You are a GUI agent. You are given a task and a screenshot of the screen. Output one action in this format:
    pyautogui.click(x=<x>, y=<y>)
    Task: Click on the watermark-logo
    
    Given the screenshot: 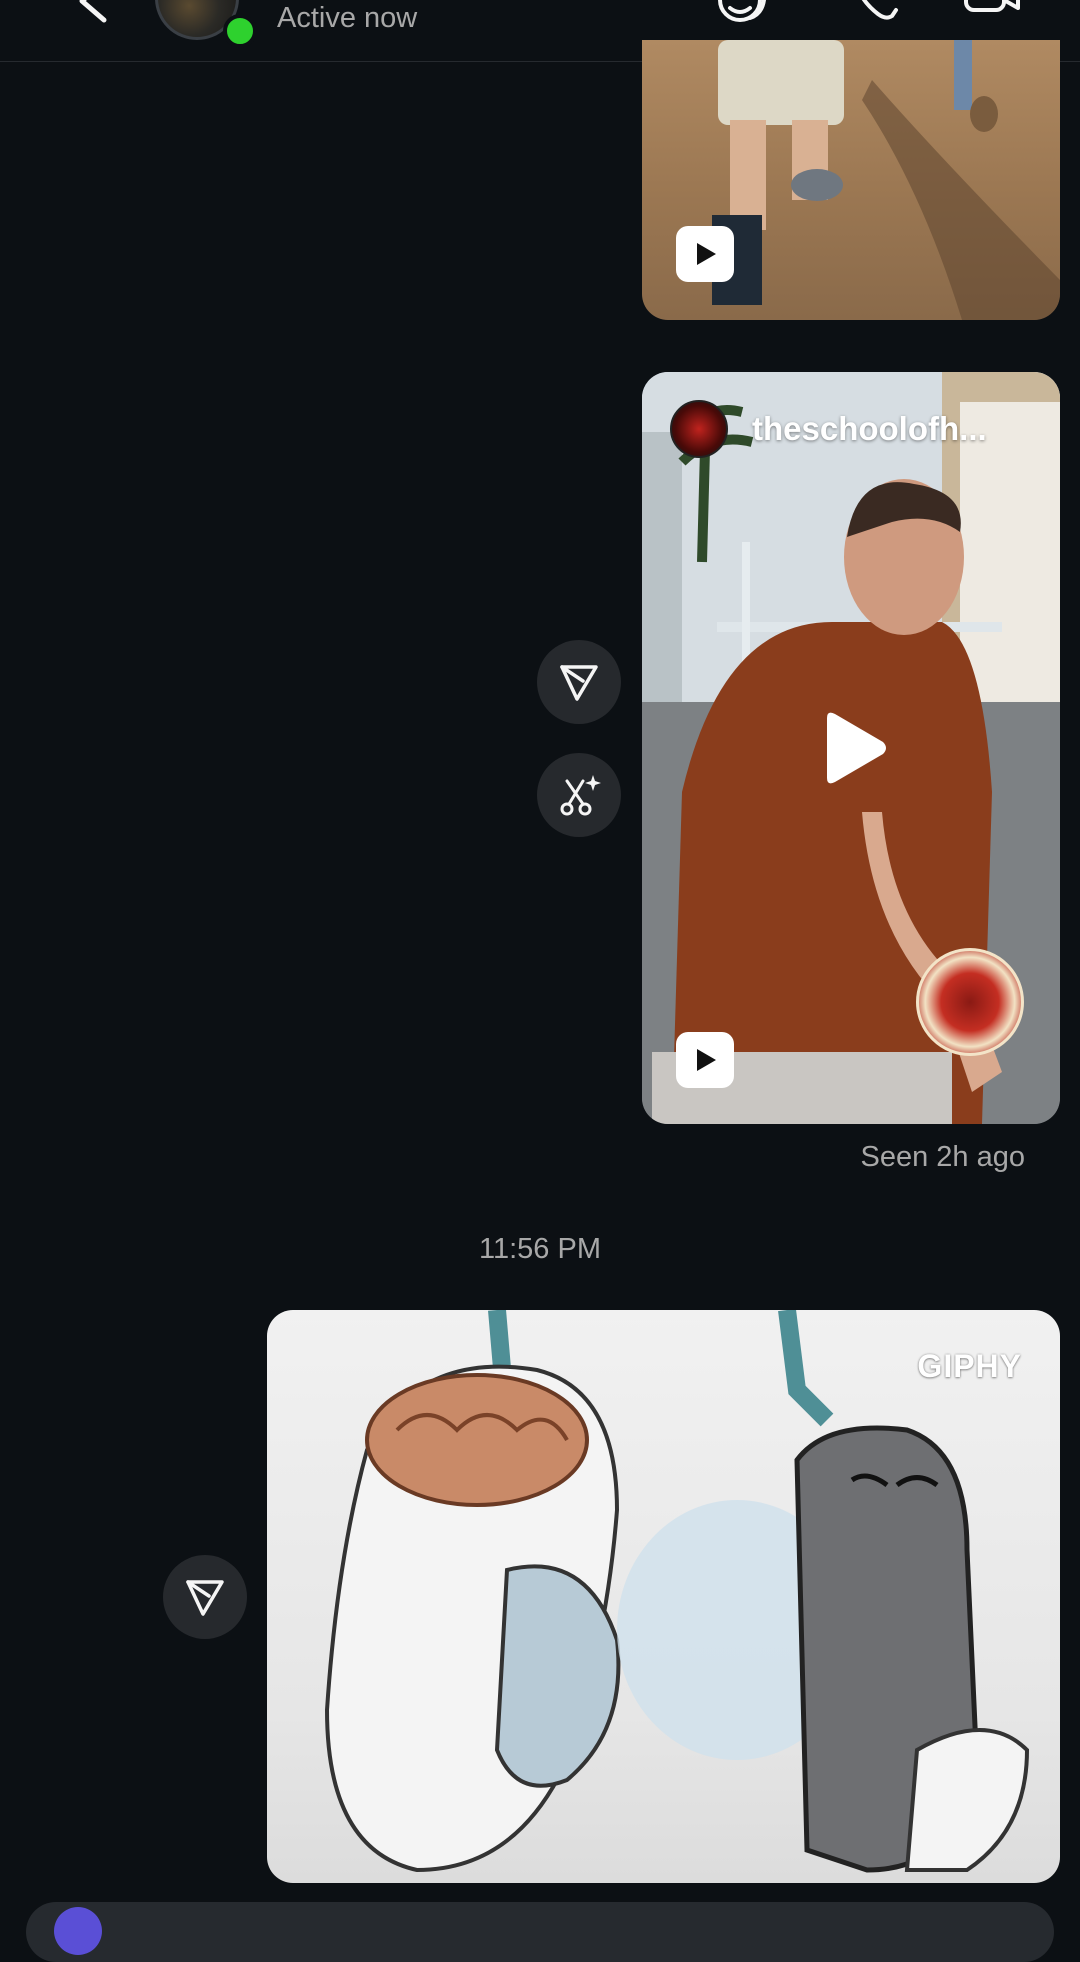 What is the action you would take?
    pyautogui.click(x=970, y=1002)
    